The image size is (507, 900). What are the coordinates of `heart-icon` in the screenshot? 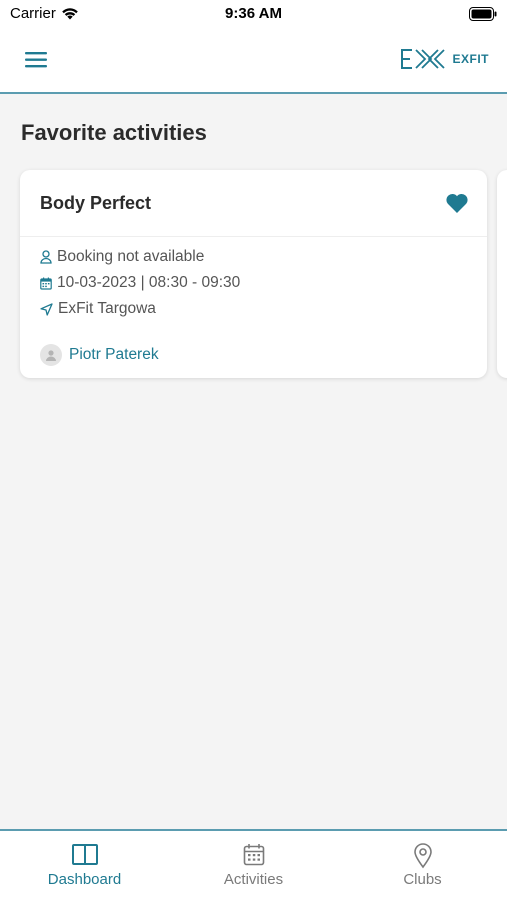 It's located at (457, 203).